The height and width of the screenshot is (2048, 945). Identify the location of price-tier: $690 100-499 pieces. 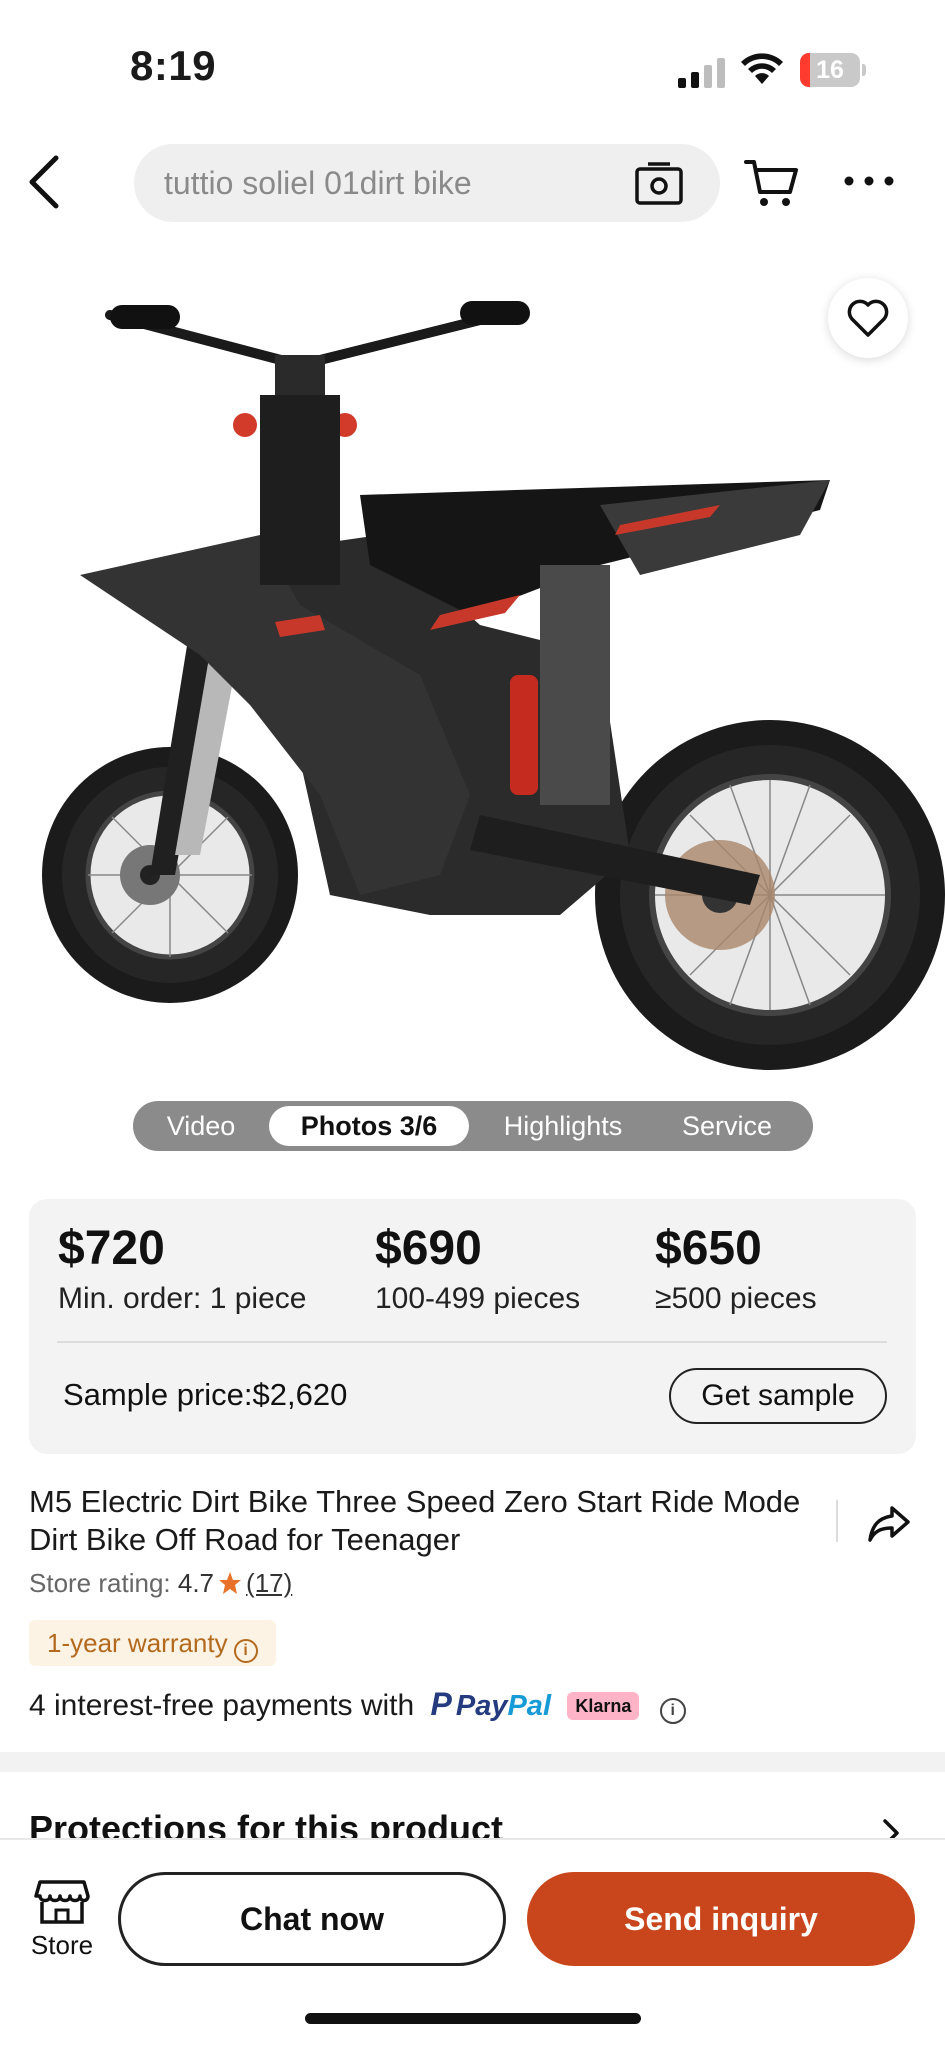
(477, 1268).